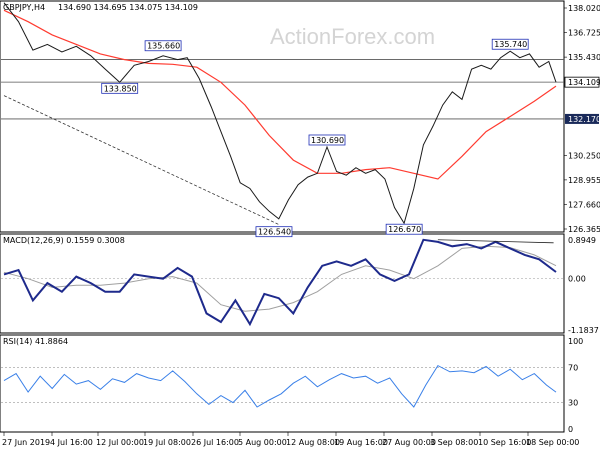  I want to click on swing-label-4: 126.670, so click(404, 229).